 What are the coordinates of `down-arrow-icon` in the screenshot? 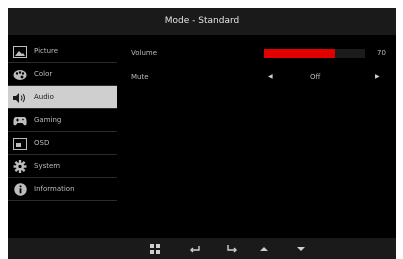 It's located at (301, 249).